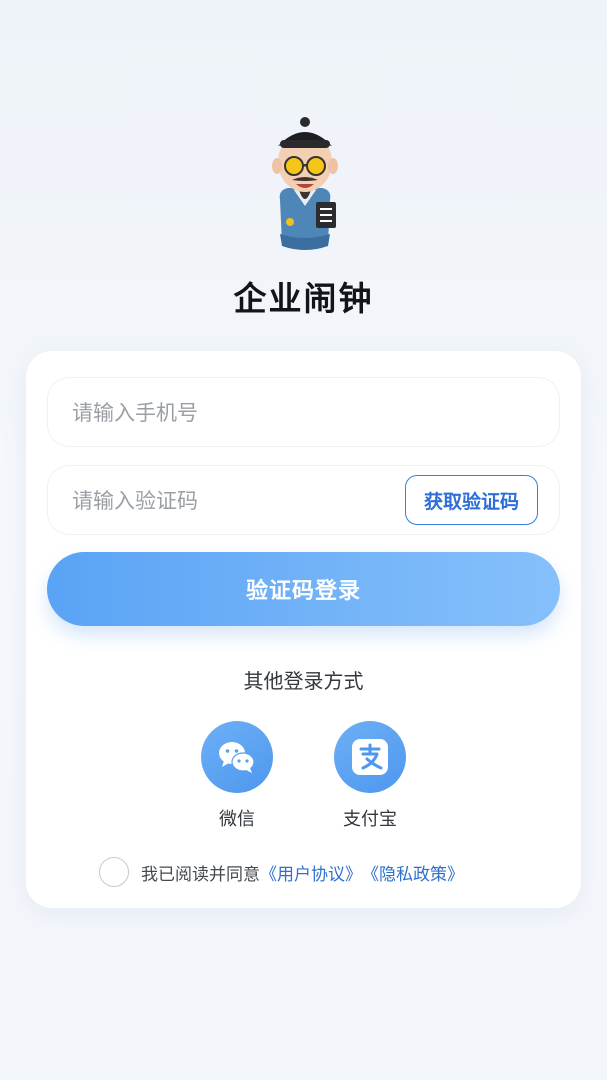  What do you see at coordinates (413, 872) in the screenshot?
I see `privacy-policy-link: 《隐私政策》` at bounding box center [413, 872].